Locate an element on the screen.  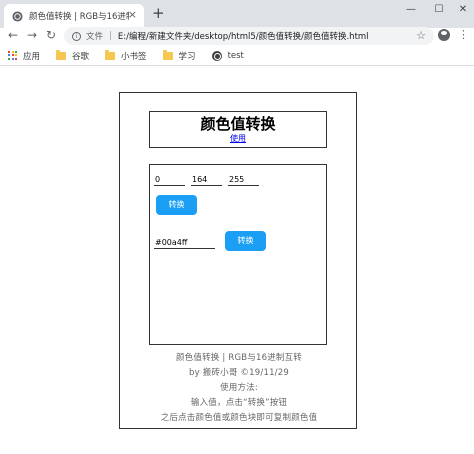
bookmarks-bar: 应用 谷歌 小书签 学习 test is located at coordinates (237, 56).